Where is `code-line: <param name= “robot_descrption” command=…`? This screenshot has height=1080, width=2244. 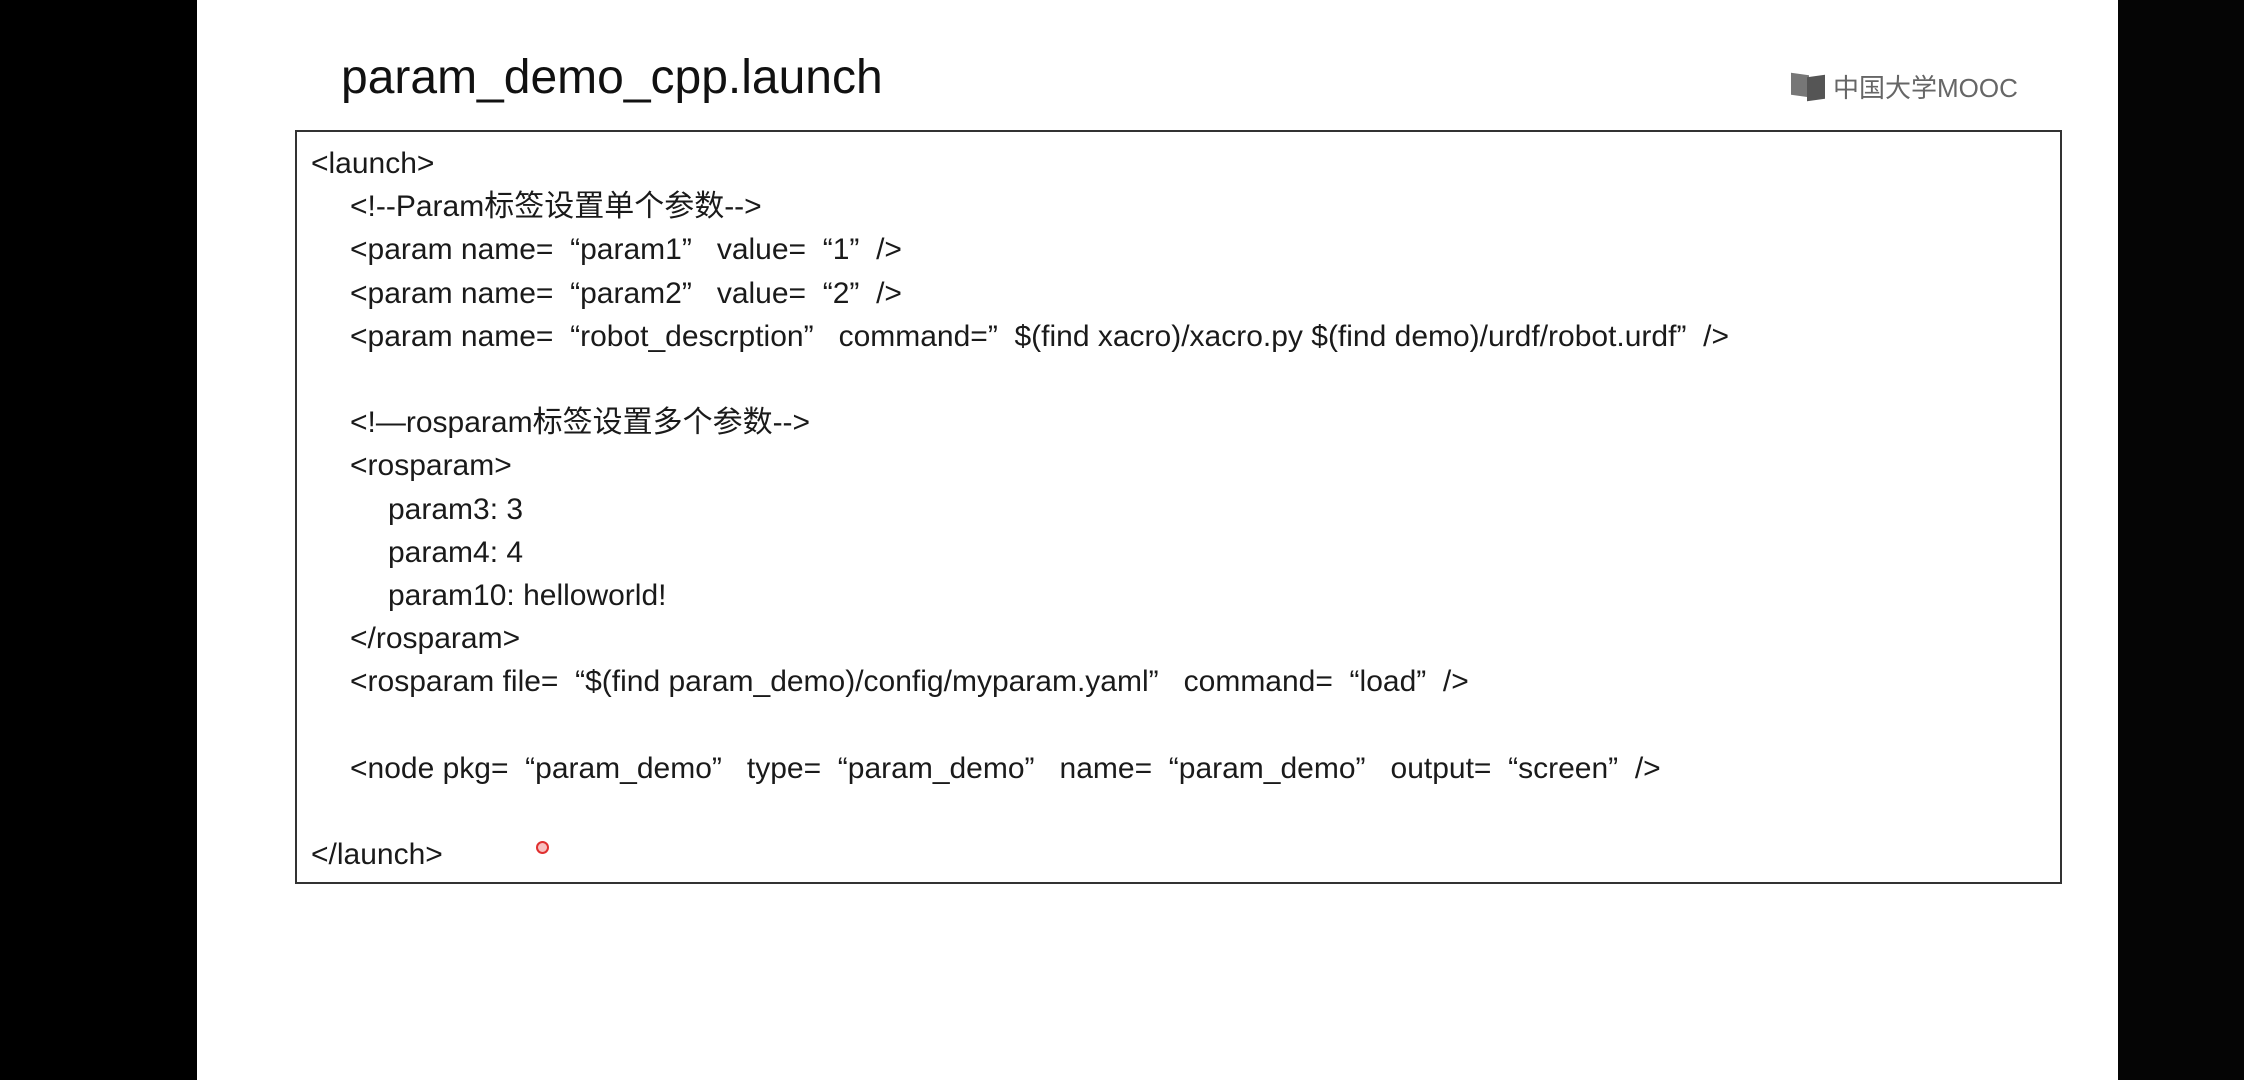
code-line: <param name= “robot_descrption” command=… is located at coordinates (1039, 336).